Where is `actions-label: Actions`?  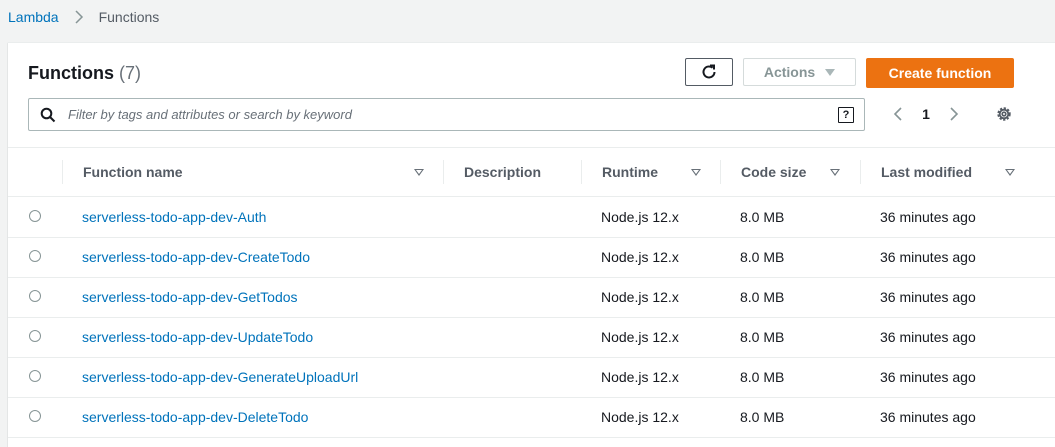
actions-label: Actions is located at coordinates (789, 72).